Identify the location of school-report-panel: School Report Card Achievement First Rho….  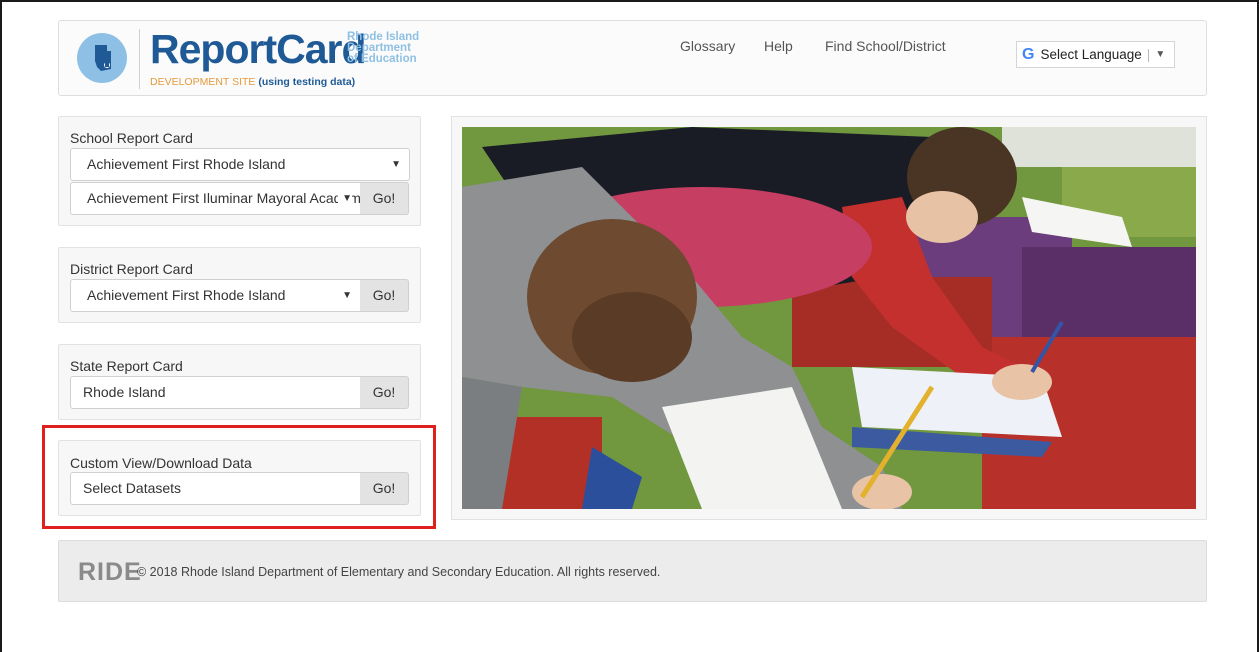
(239, 171).